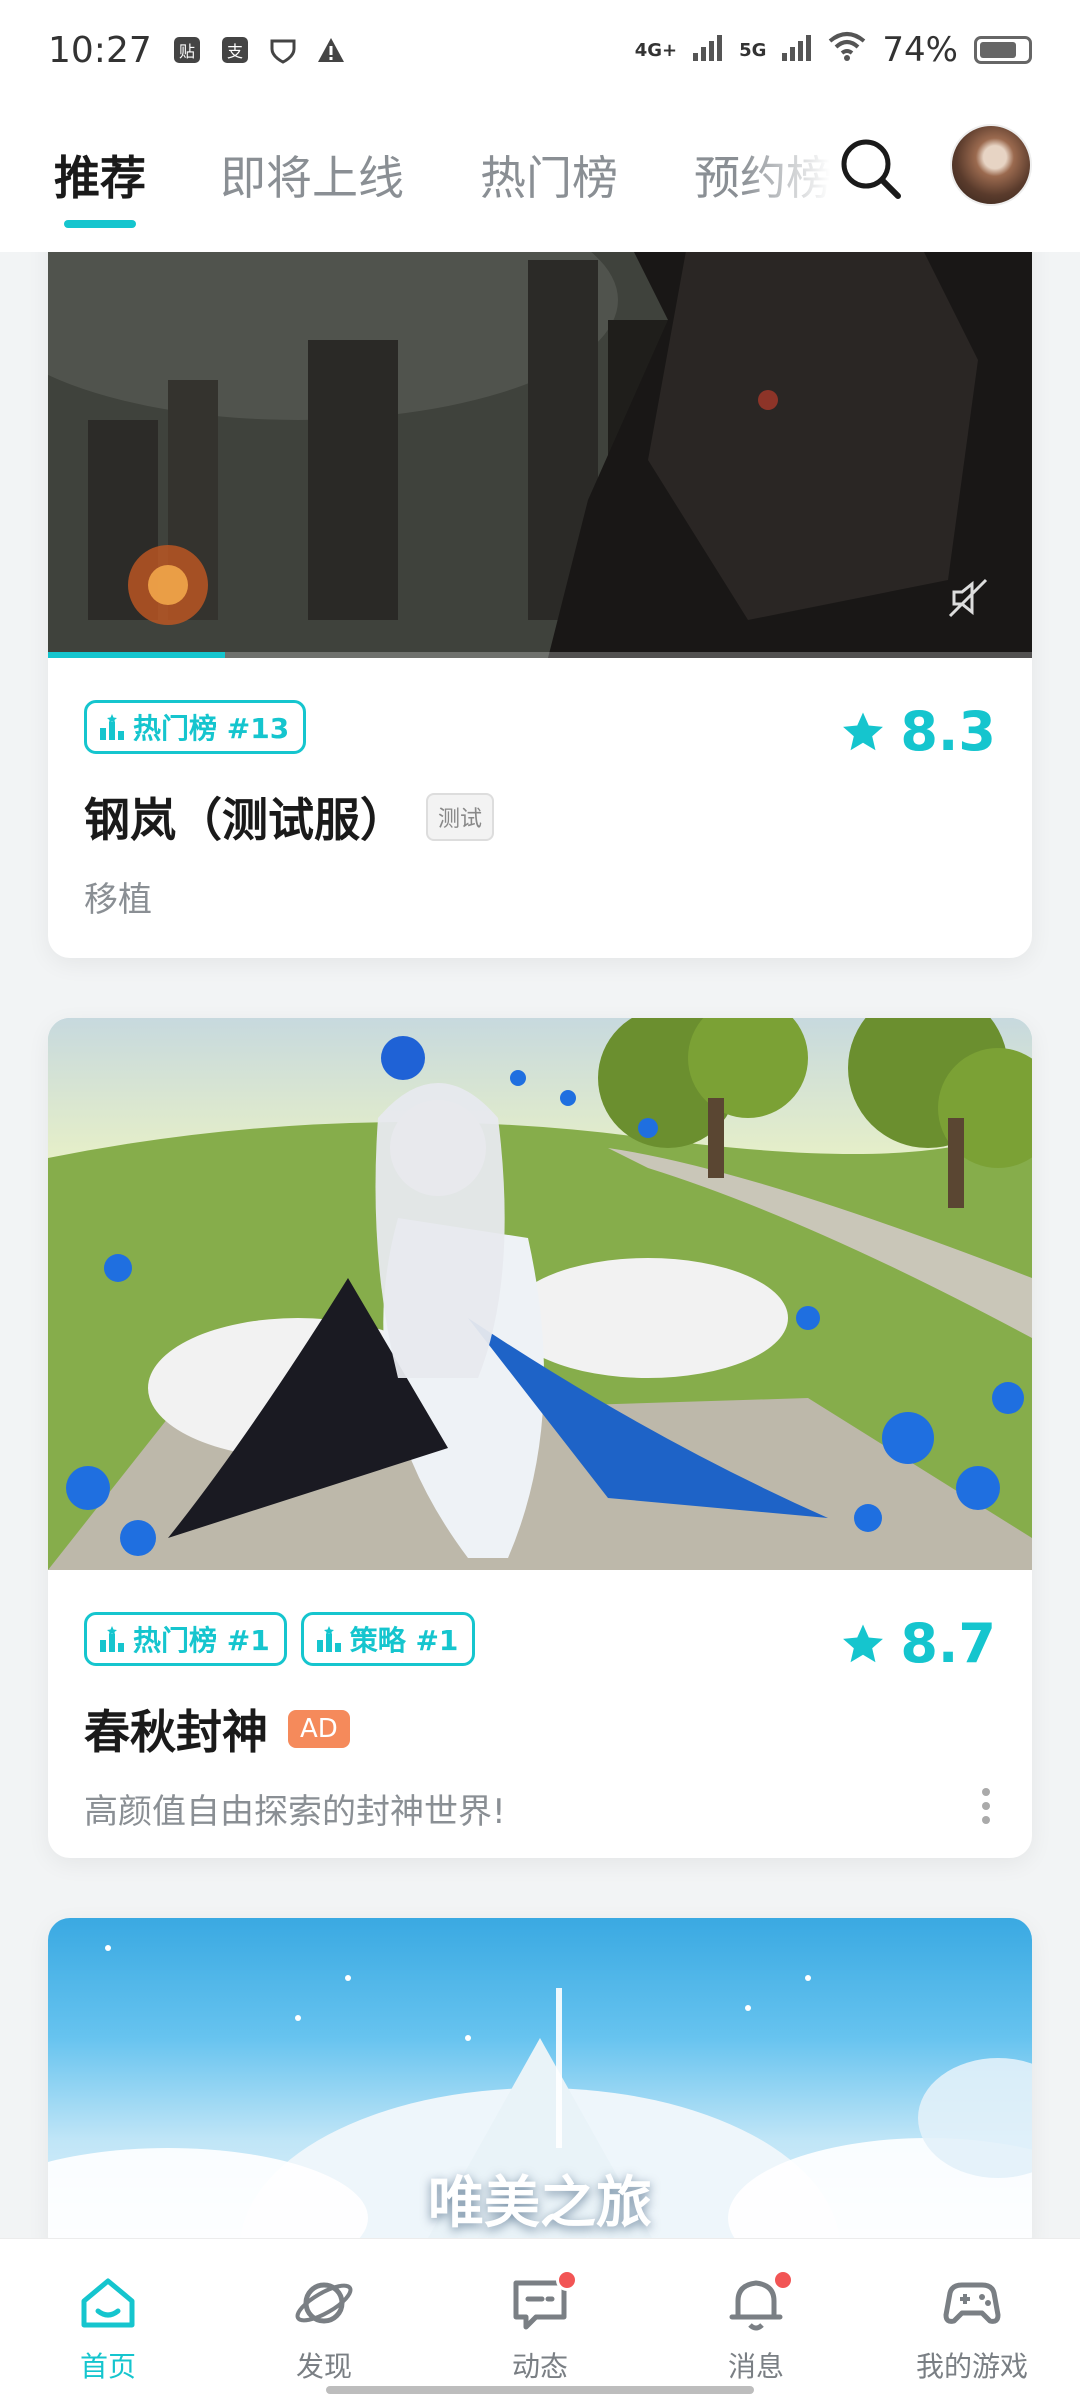 The height and width of the screenshot is (2400, 1080). Describe the element at coordinates (948, 731) in the screenshot. I see `rating-value: 8.3` at that location.